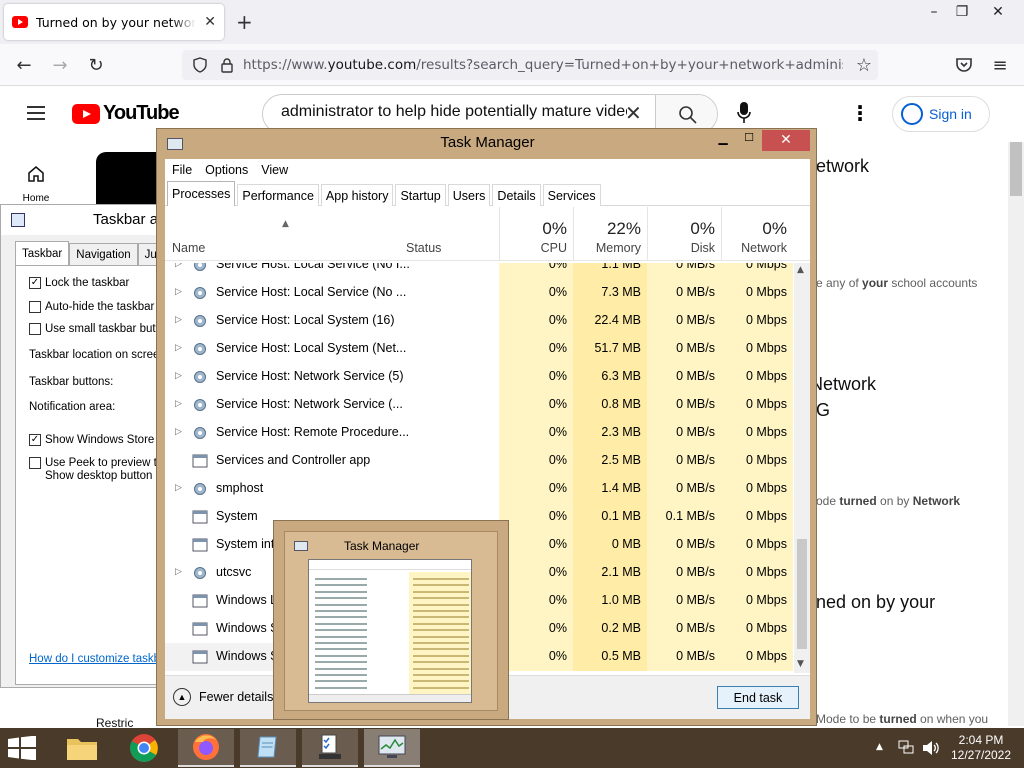 The width and height of the screenshot is (1024, 768). I want to click on clear-search-icon: ✕, so click(633, 113).